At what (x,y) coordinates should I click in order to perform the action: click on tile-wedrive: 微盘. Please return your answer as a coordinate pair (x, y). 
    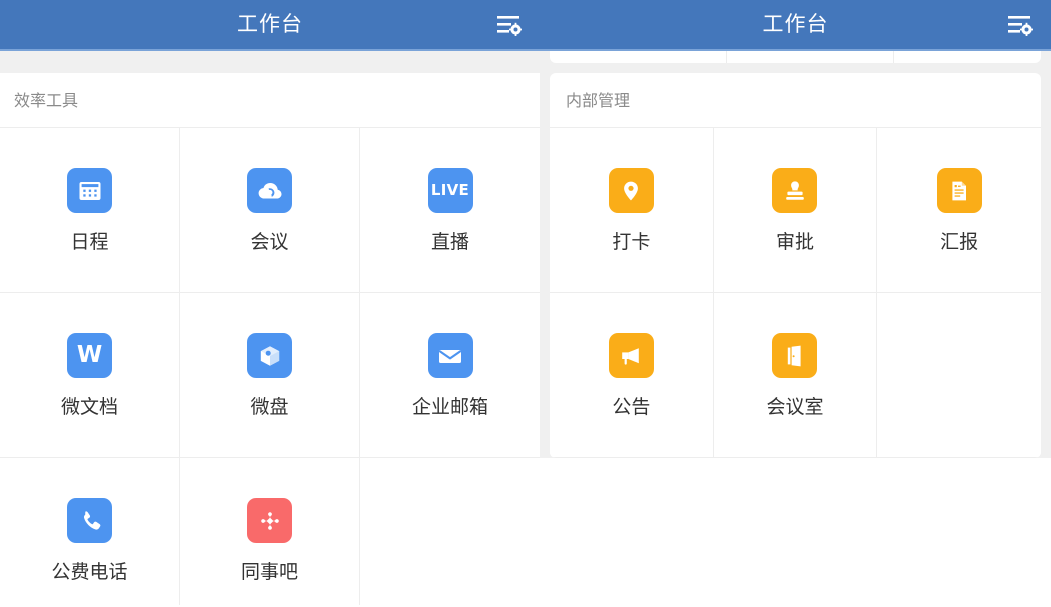
    Looking at the image, I should click on (270, 375).